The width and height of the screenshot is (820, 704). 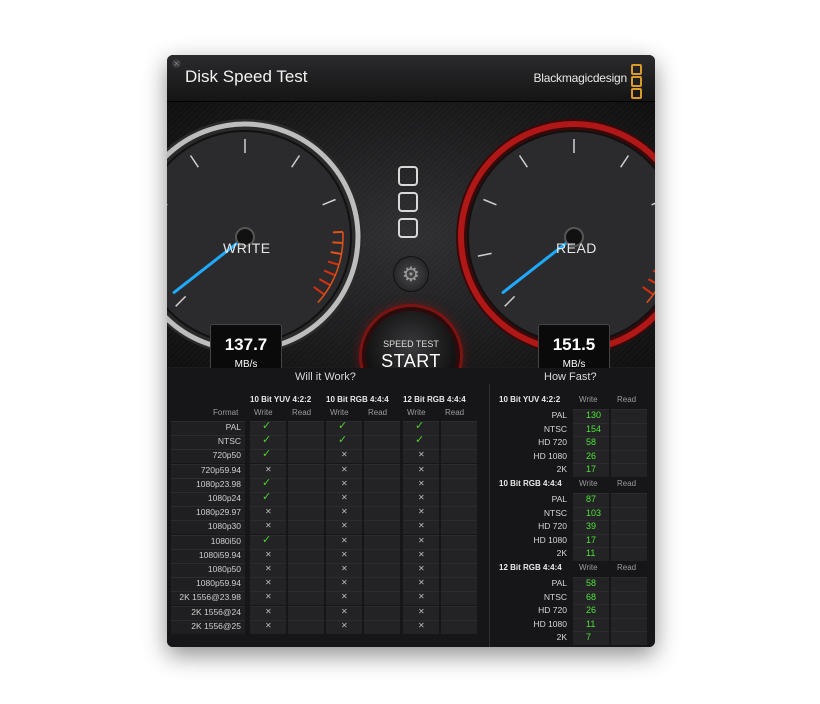 I want to click on table-row: 720p59.94 ✕ ✕ ✕, so click(x=328, y=470).